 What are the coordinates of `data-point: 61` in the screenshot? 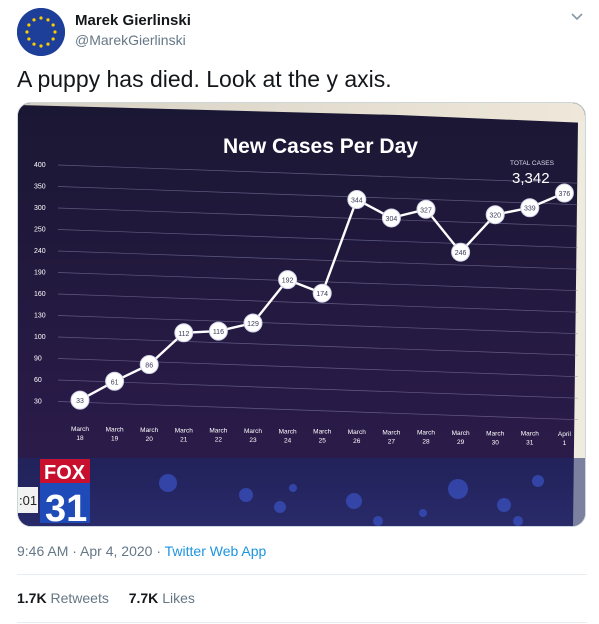 It's located at (115, 381).